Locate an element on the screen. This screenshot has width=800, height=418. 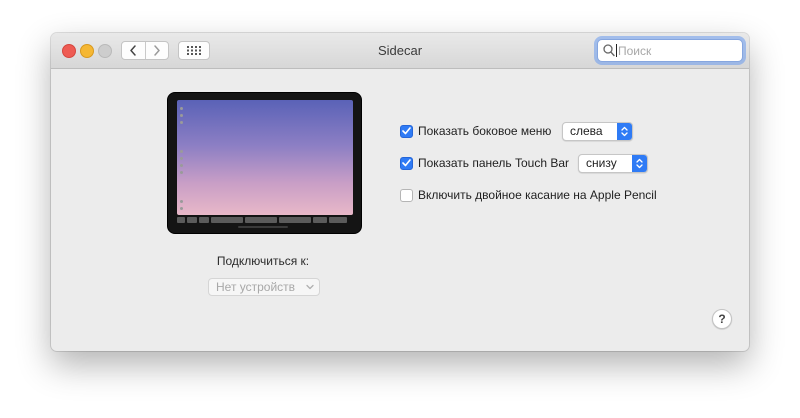
apple-pencil-double-tap-checkbox is located at coordinates (406, 195).